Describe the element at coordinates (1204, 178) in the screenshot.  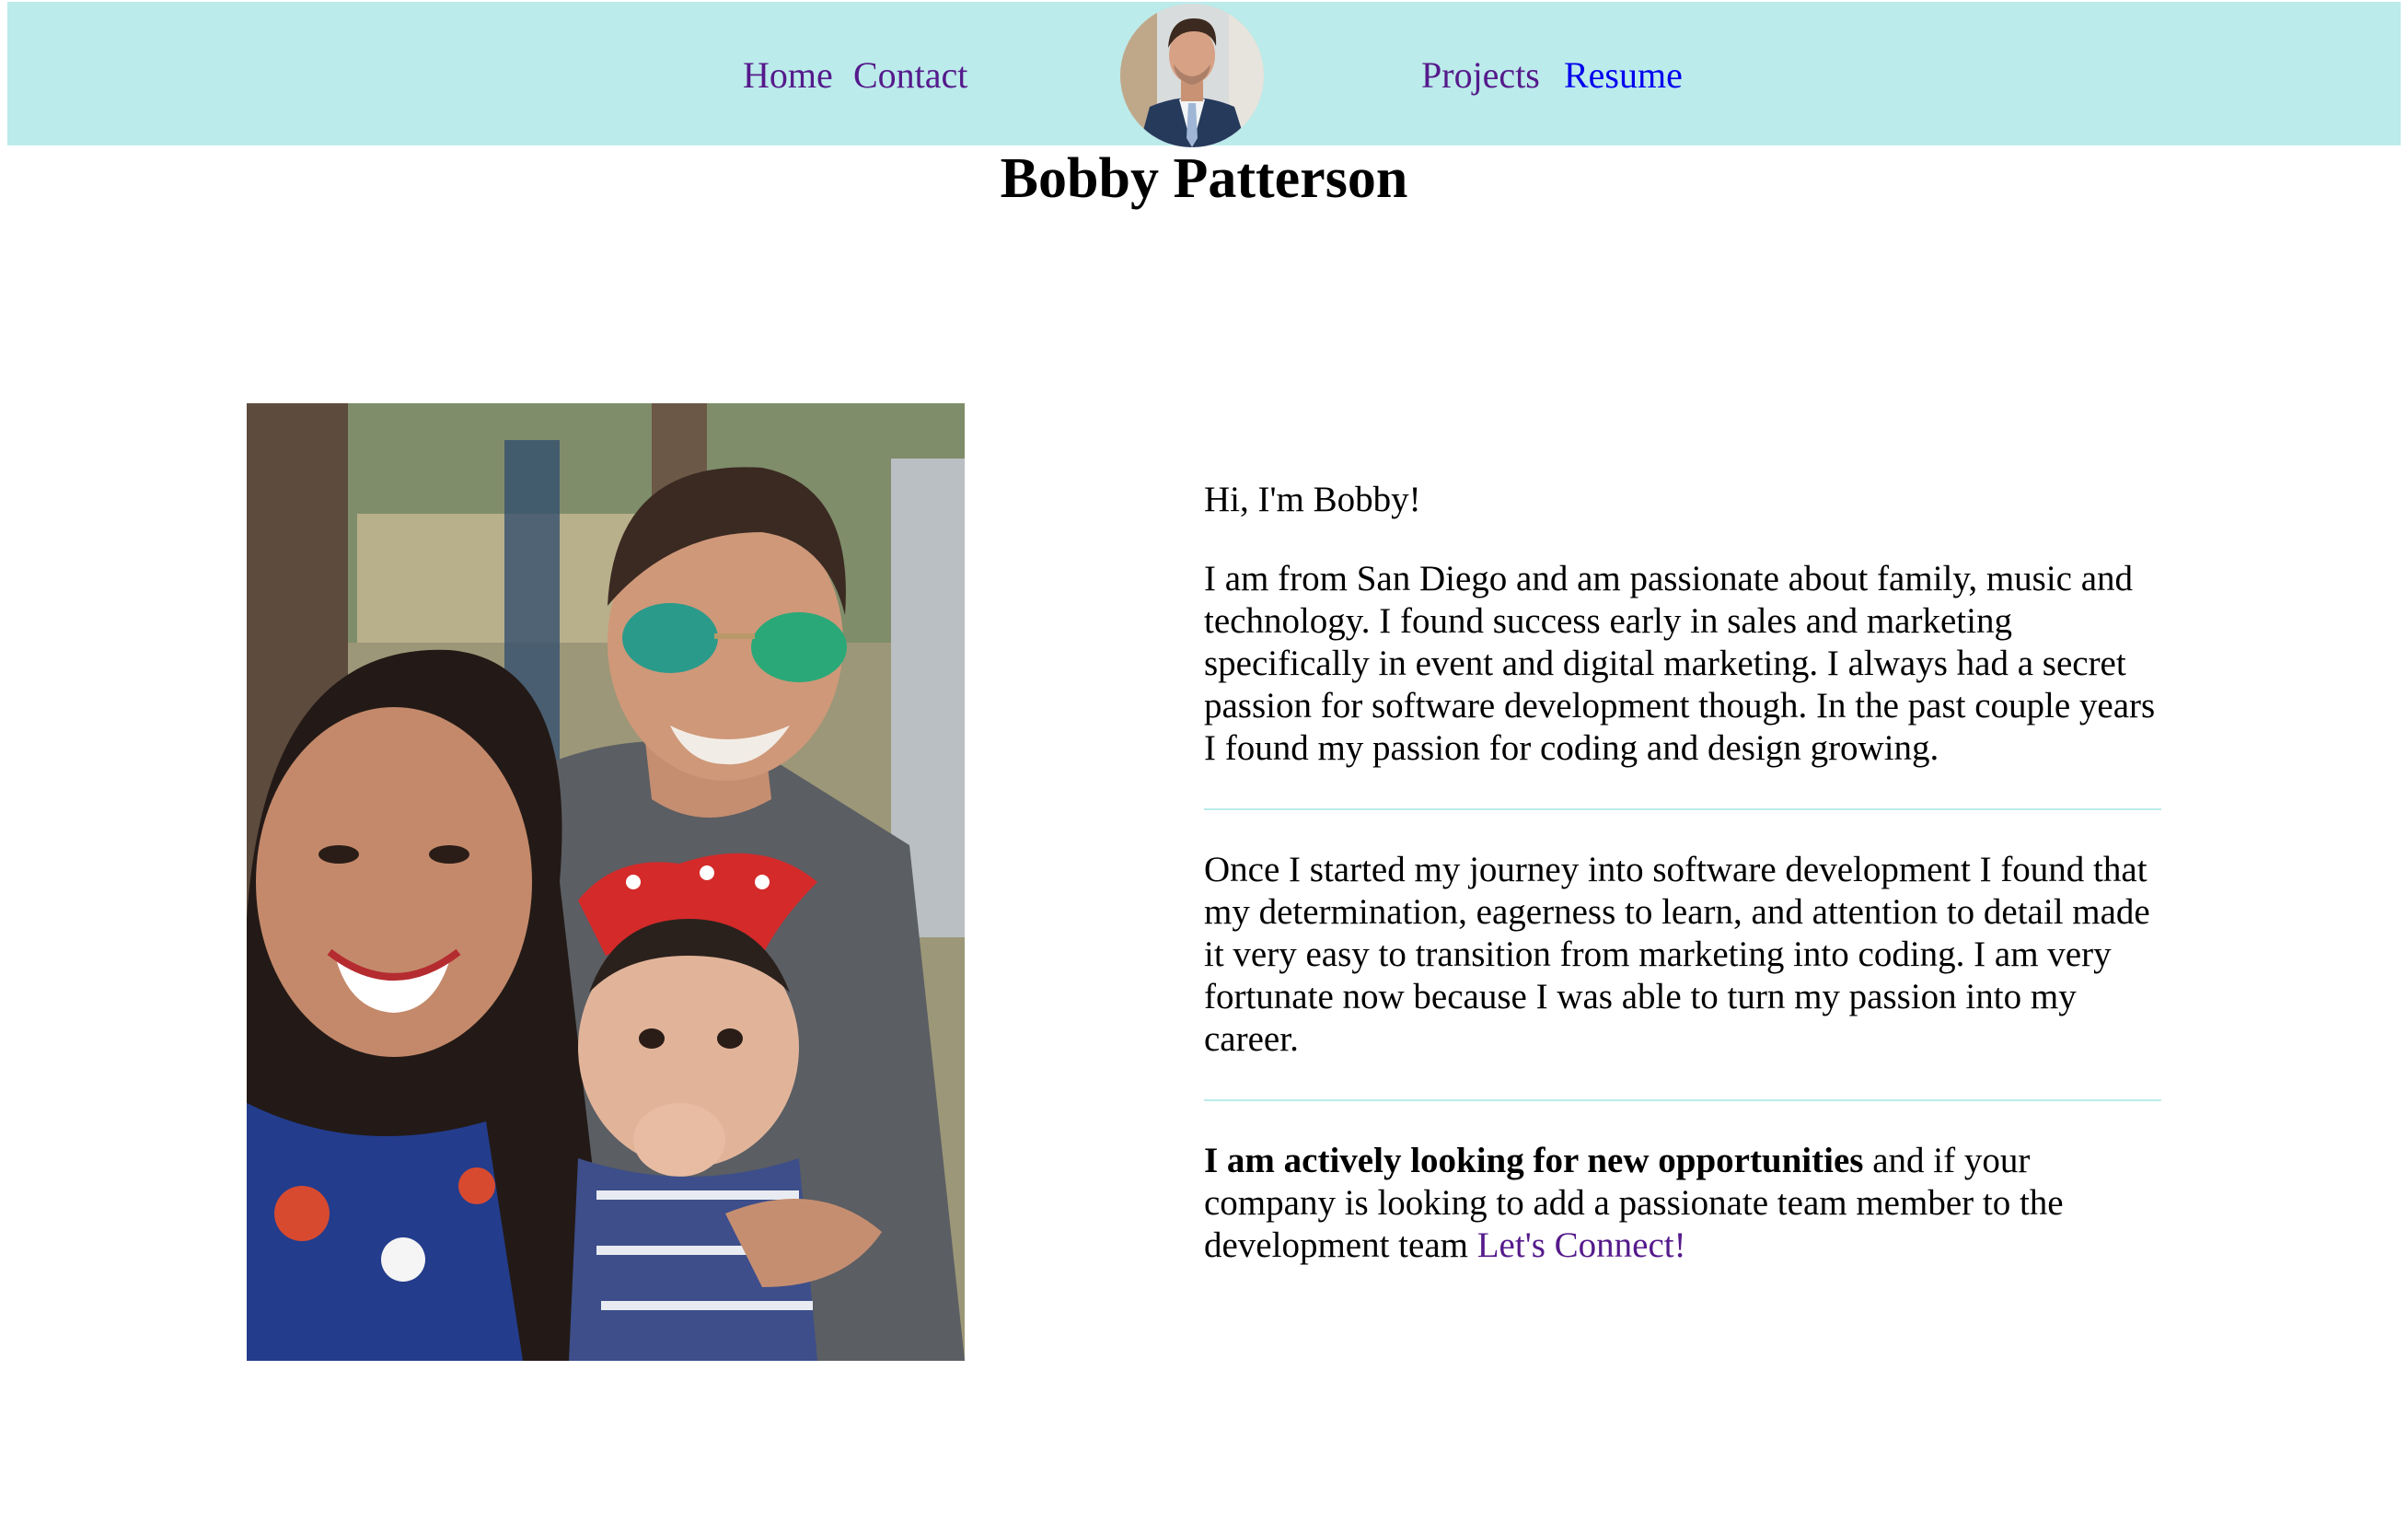
I see `page-title: Bobby Patterson` at that location.